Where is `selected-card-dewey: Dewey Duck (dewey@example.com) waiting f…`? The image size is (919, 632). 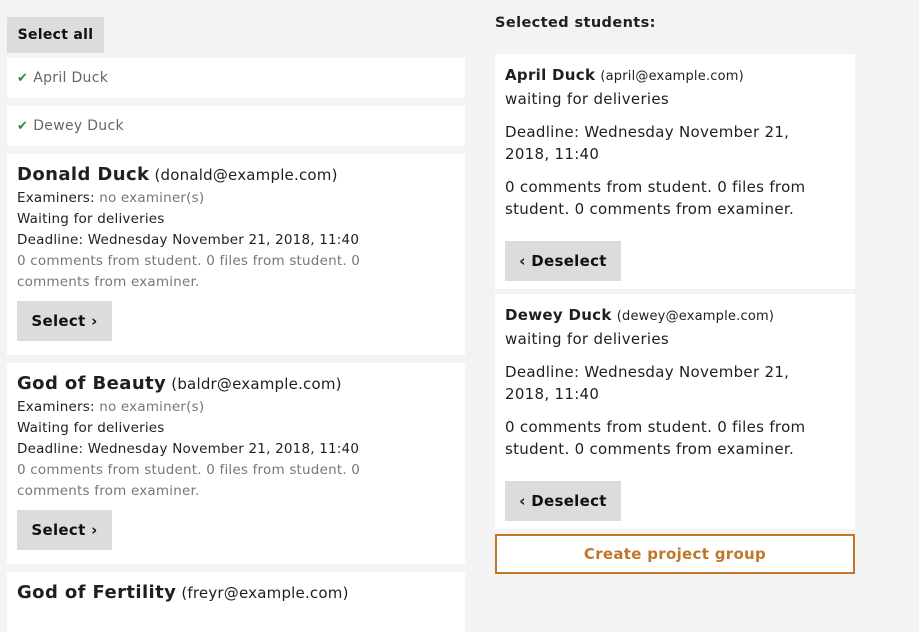
selected-card-dewey: Dewey Duck (dewey@example.com) waiting f… is located at coordinates (675, 411).